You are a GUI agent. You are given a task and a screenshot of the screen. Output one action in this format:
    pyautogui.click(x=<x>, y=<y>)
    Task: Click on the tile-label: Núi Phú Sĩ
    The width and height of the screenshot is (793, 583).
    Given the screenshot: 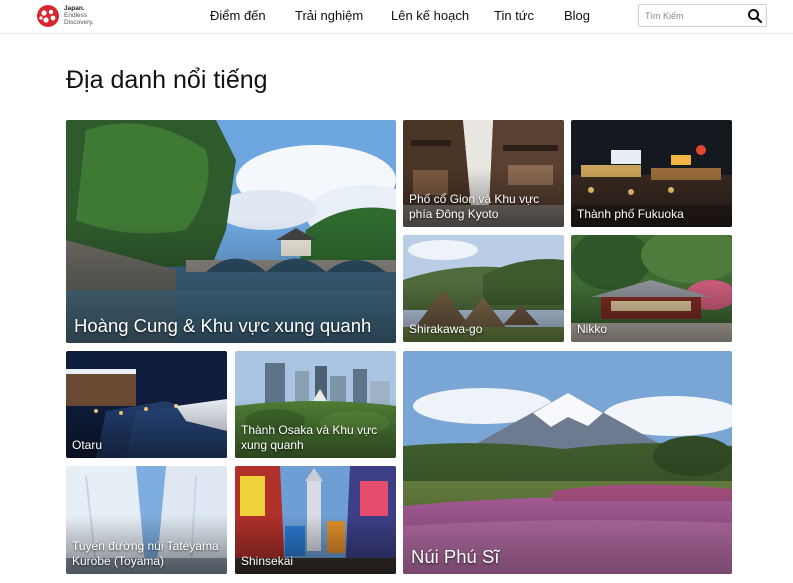 What is the action you would take?
    pyautogui.click(x=455, y=556)
    